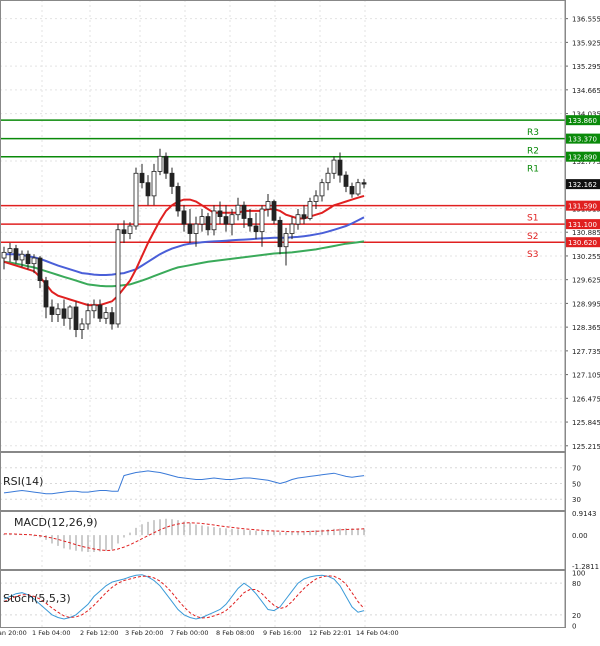 This screenshot has width=600, height=646. What do you see at coordinates (56, 522) in the screenshot?
I see `macd-title: MACD(12,26,9)` at bounding box center [56, 522].